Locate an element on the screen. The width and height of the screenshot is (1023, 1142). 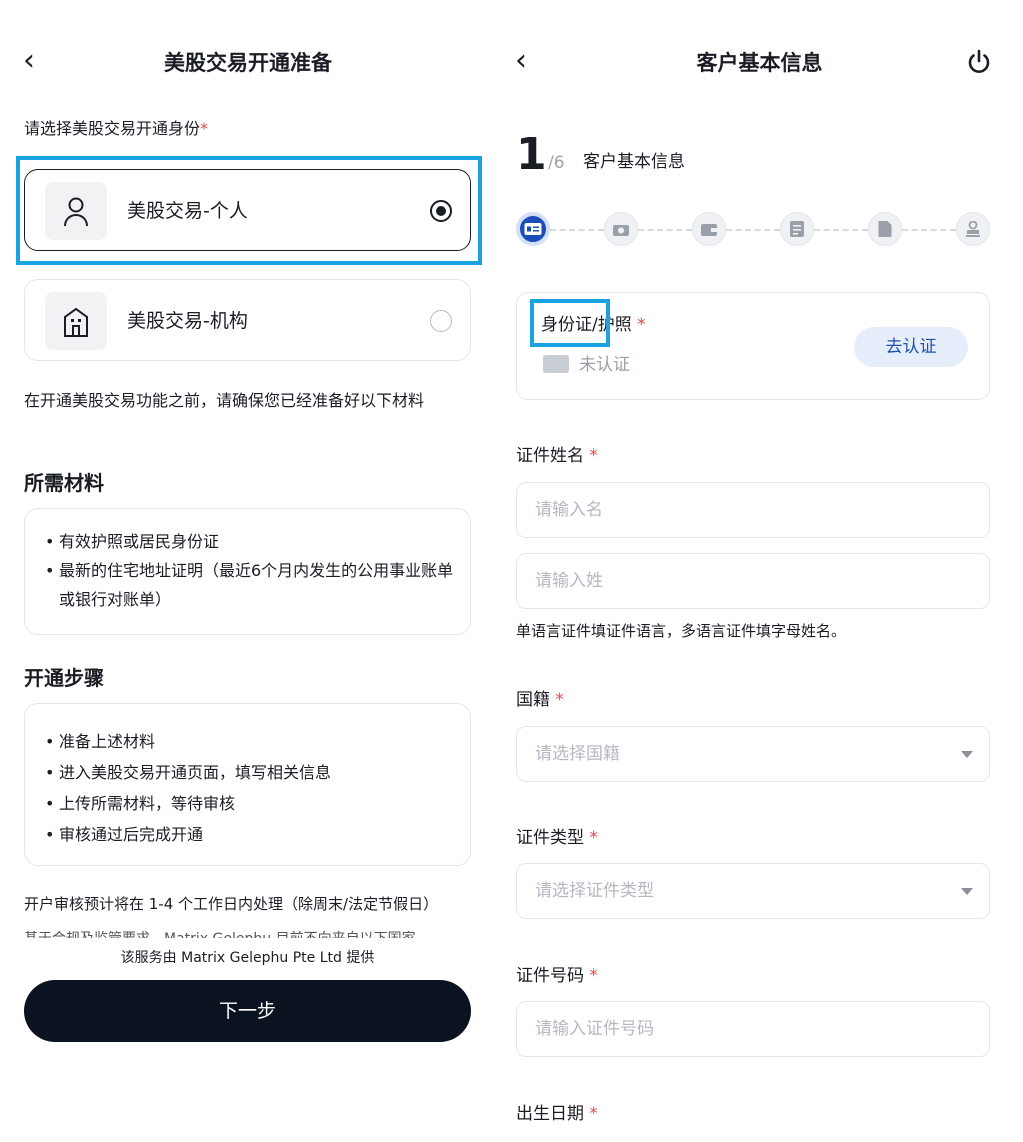
first-name-input: 请输入名 is located at coordinates (753, 510).